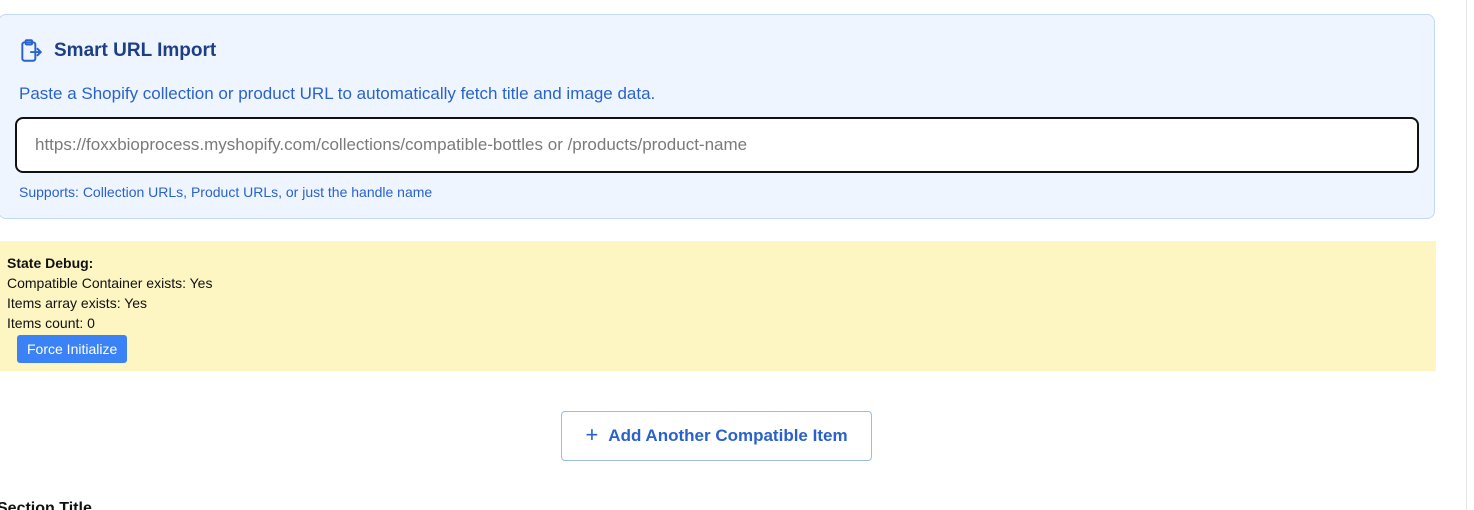 The image size is (1474, 510). Describe the element at coordinates (592, 434) in the screenshot. I see `plus-icon: +` at that location.